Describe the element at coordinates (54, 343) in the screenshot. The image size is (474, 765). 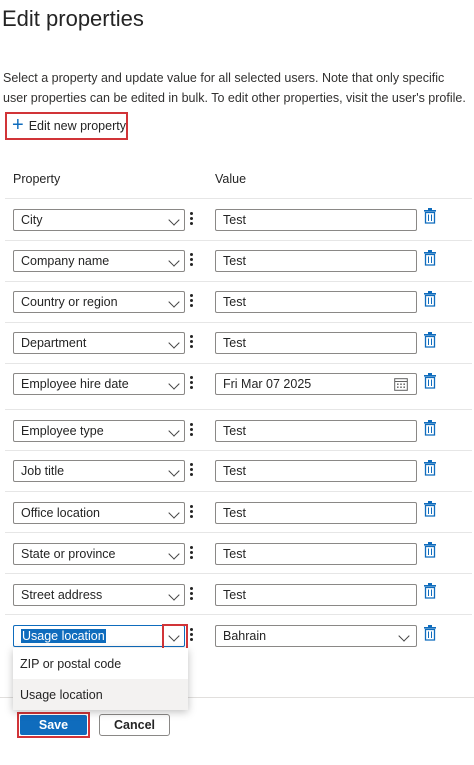
I see `property-select-value: Department` at that location.